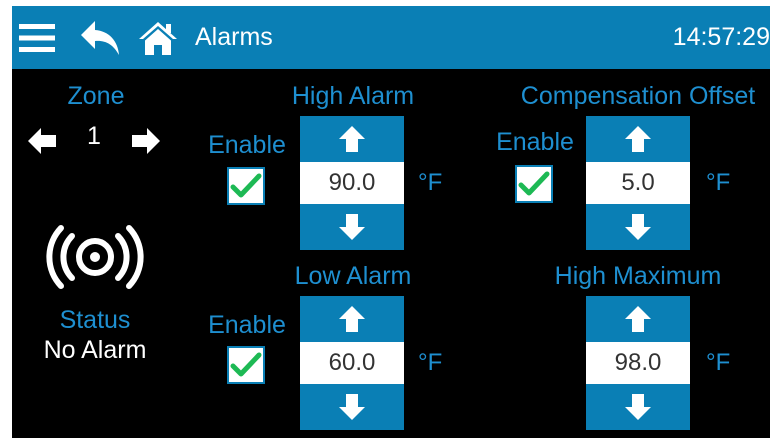 This screenshot has height=438, width=770. What do you see at coordinates (246, 186) in the screenshot?
I see `high-alarm-enable-checkbox` at bounding box center [246, 186].